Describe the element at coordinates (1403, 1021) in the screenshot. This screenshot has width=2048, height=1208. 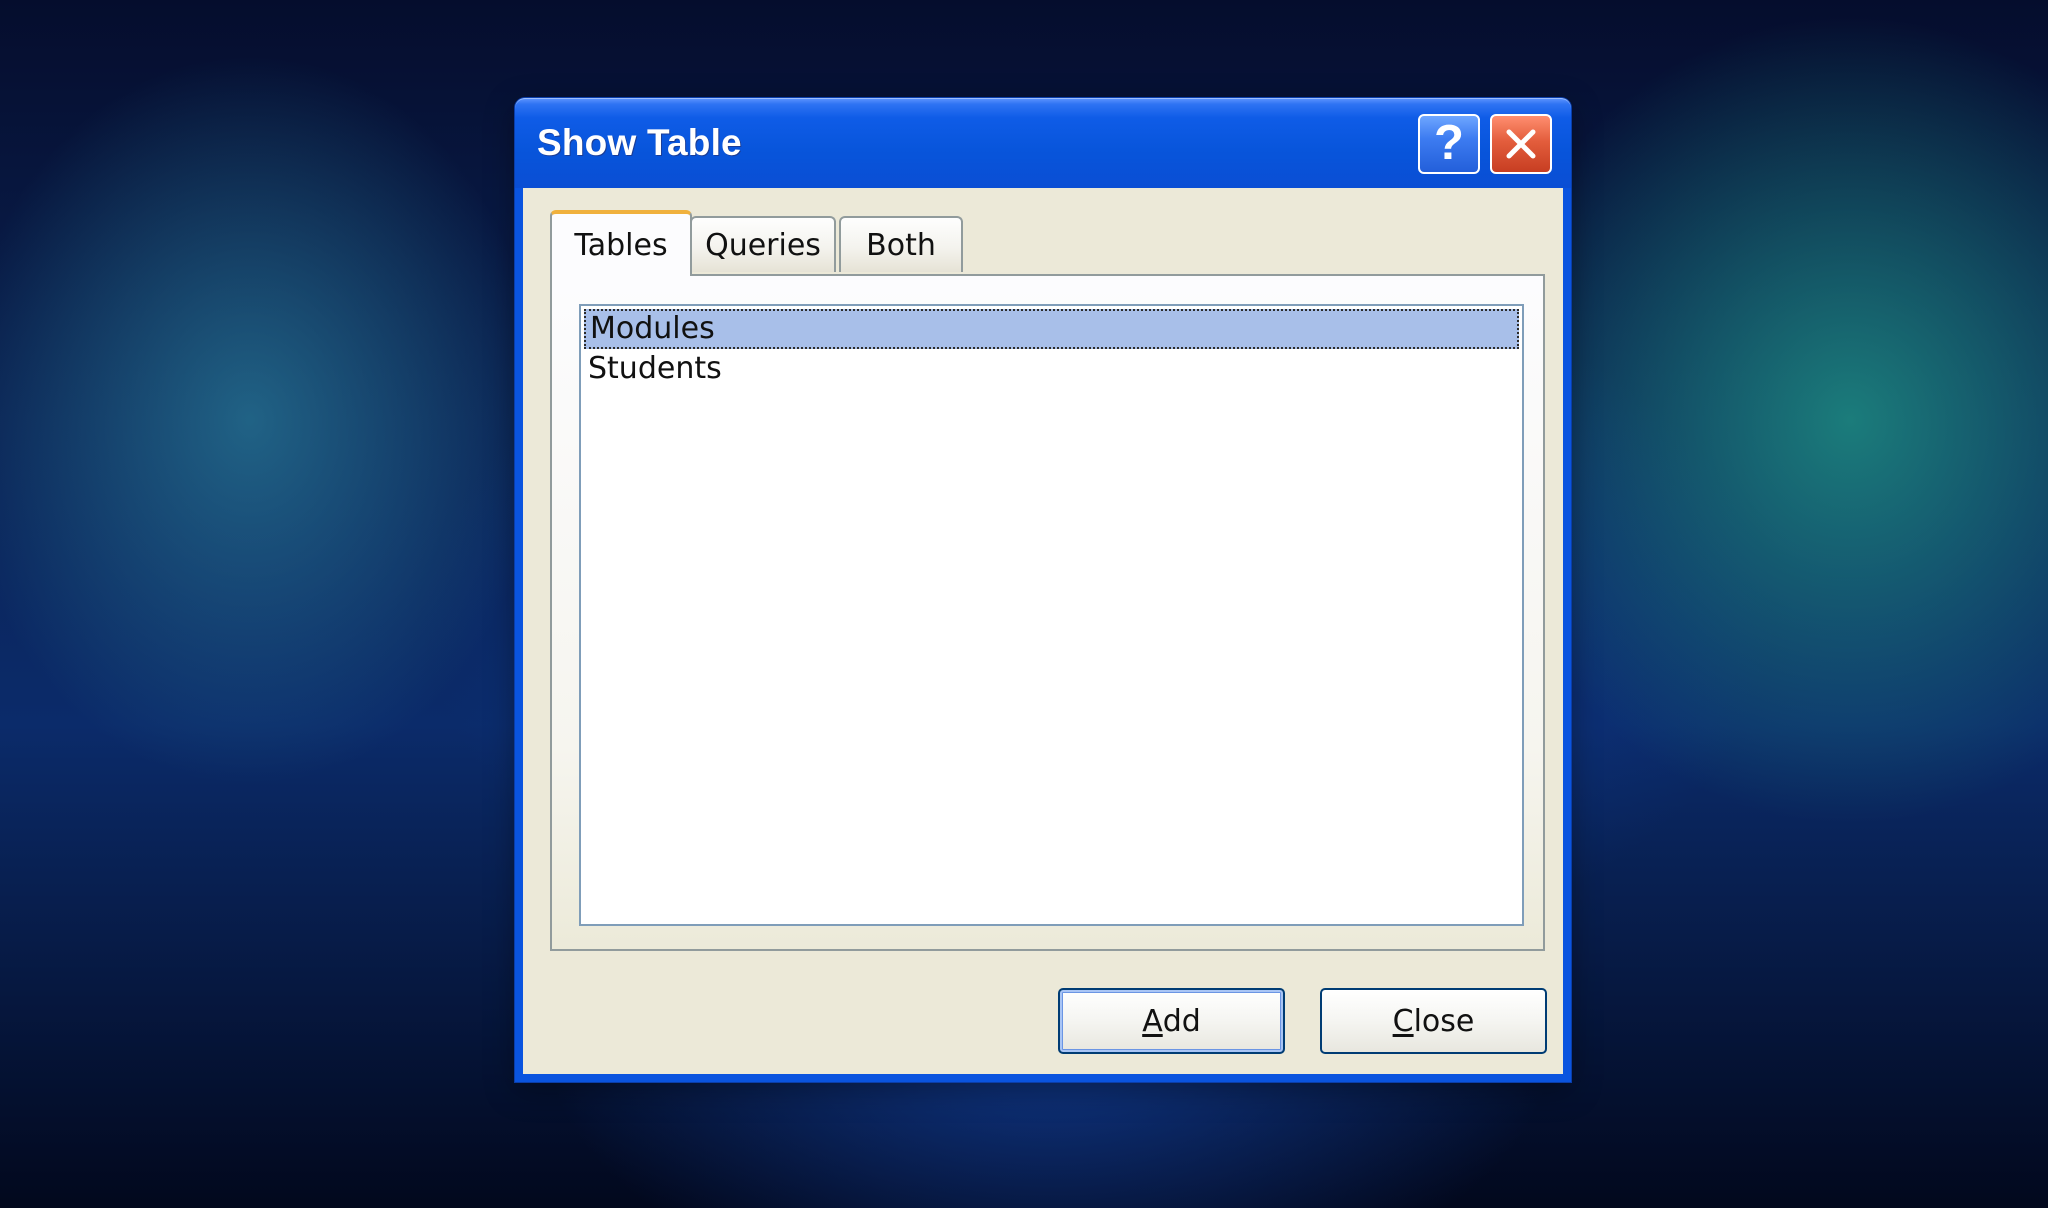
I see `close-button-mnemonic: C` at that location.